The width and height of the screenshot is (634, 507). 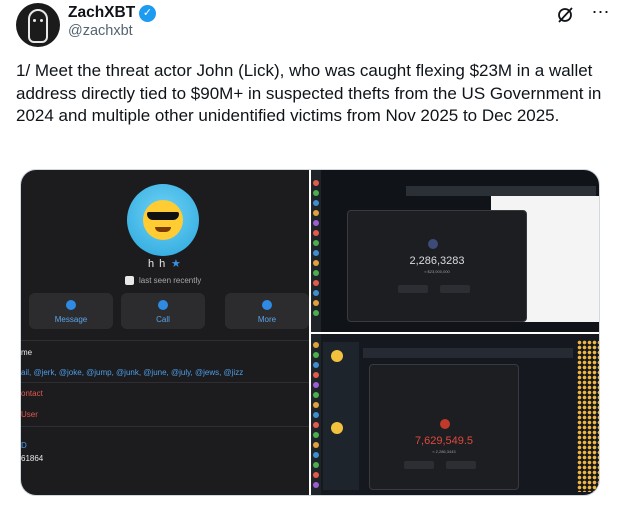 What do you see at coordinates (588, 416) in the screenshot?
I see `emoji-panel` at bounding box center [588, 416].